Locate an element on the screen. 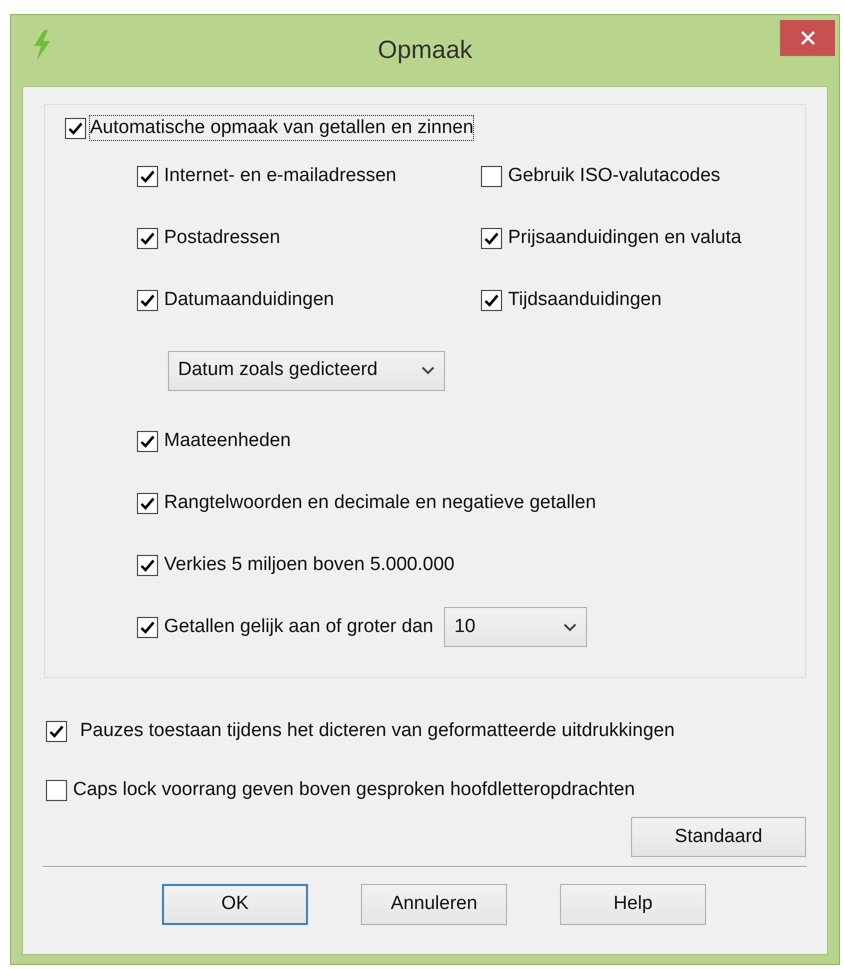  checkbox-label: Pauzes toestaan tijdens het dicteren van geformatteerde uitdrukkingen is located at coordinates (377, 731).